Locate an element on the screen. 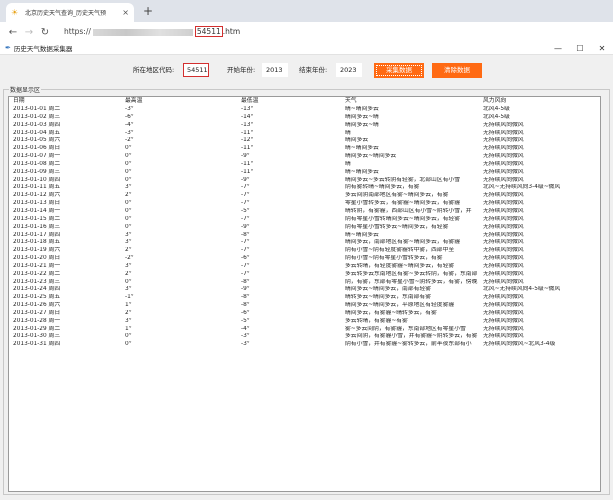  cell-weather: 多云转晴，有雾霾~有雾 is located at coordinates (376, 320).